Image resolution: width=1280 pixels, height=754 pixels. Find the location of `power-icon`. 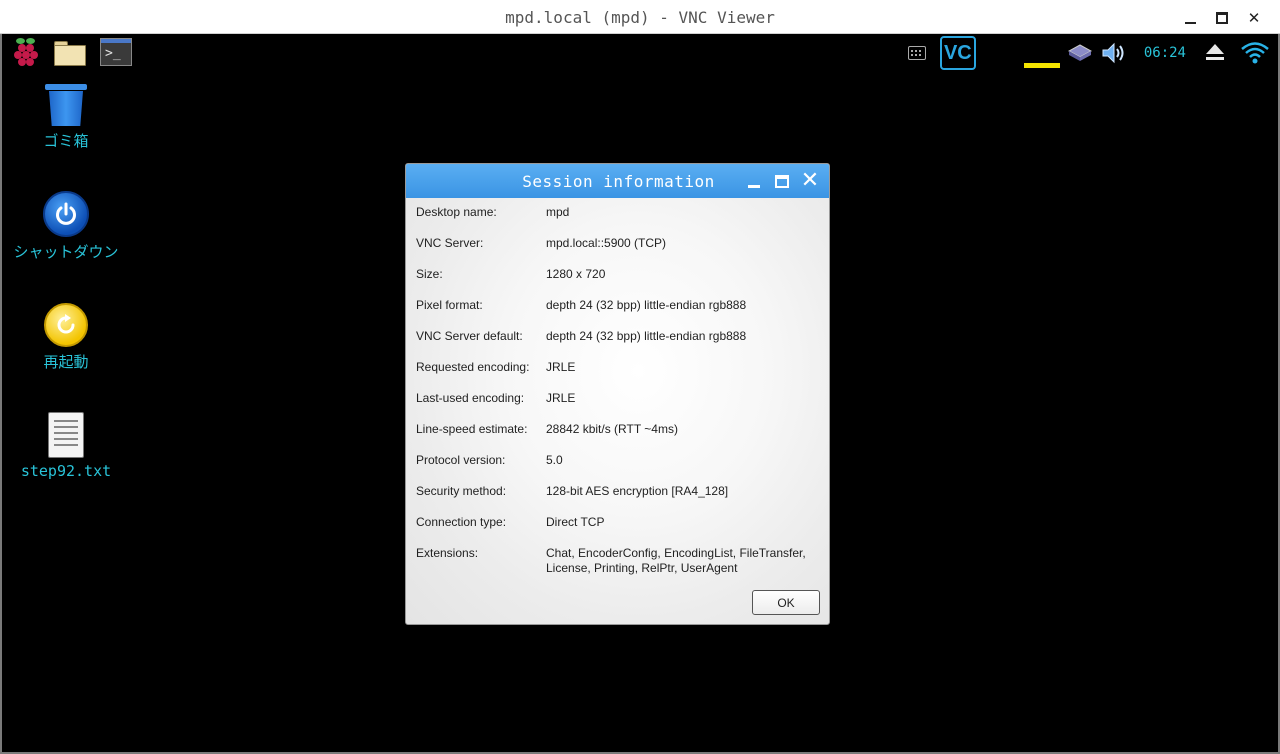

power-icon is located at coordinates (66, 214).